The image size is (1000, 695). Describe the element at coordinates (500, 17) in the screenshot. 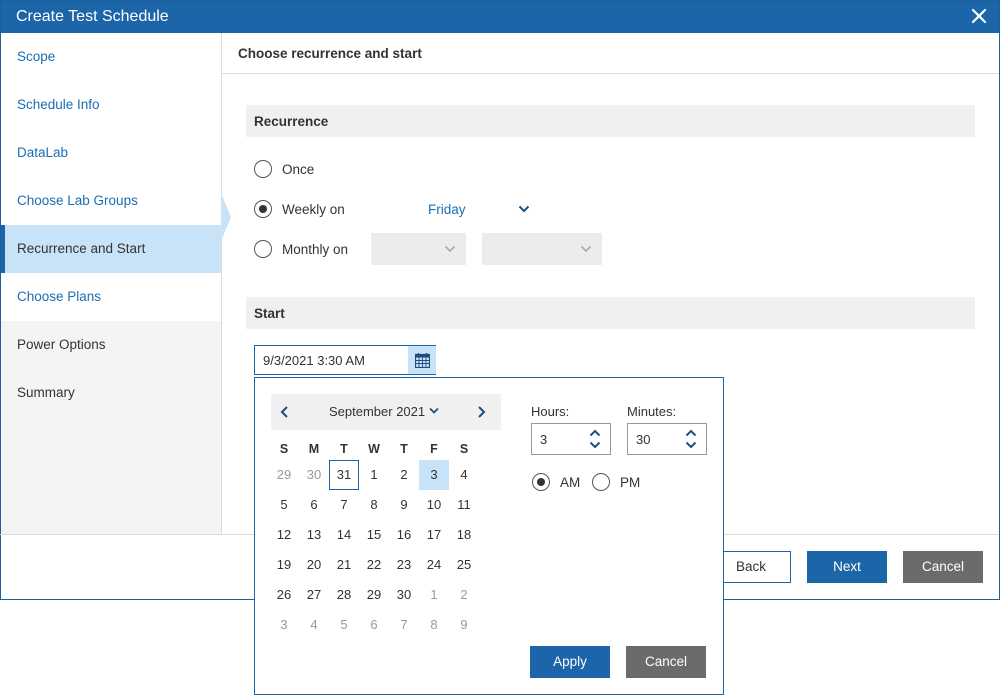

I see `dialog-titlebar: Create Test Schedule` at that location.